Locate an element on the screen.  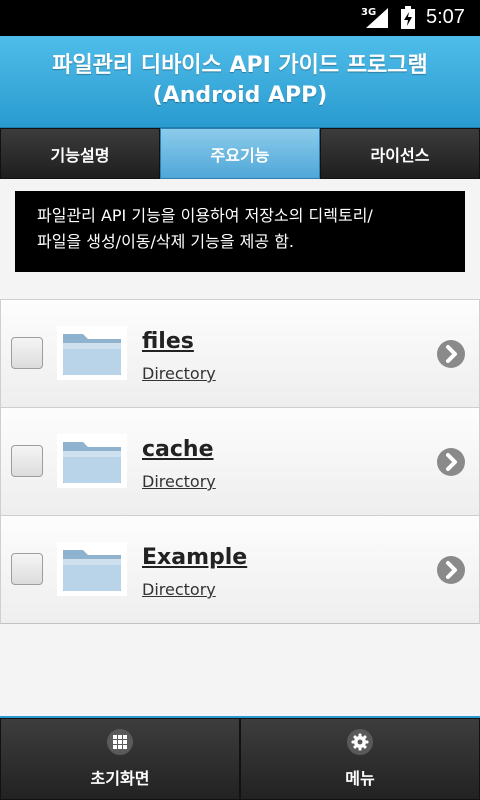
file-name: Example is located at coordinates (194, 557).